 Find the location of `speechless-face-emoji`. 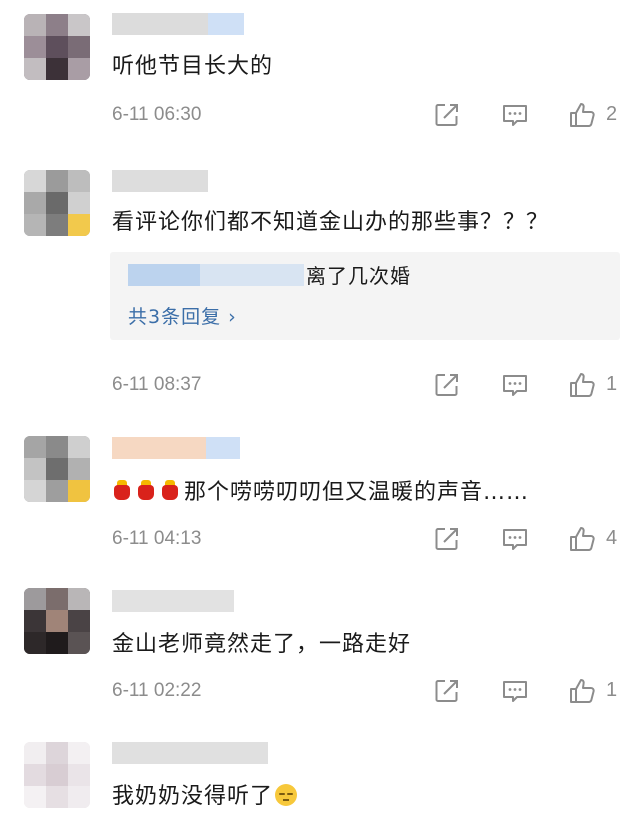

speechless-face-emoji is located at coordinates (286, 795).